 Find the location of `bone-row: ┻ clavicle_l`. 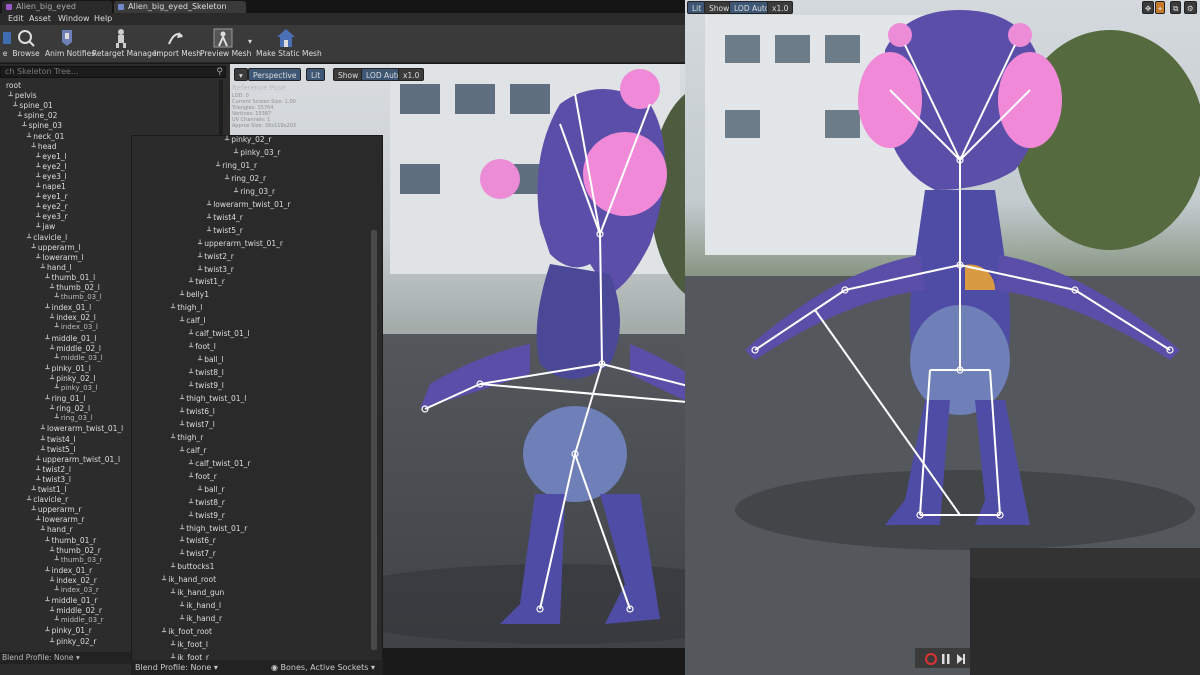

bone-row: ┻ clavicle_l is located at coordinates (47, 238).